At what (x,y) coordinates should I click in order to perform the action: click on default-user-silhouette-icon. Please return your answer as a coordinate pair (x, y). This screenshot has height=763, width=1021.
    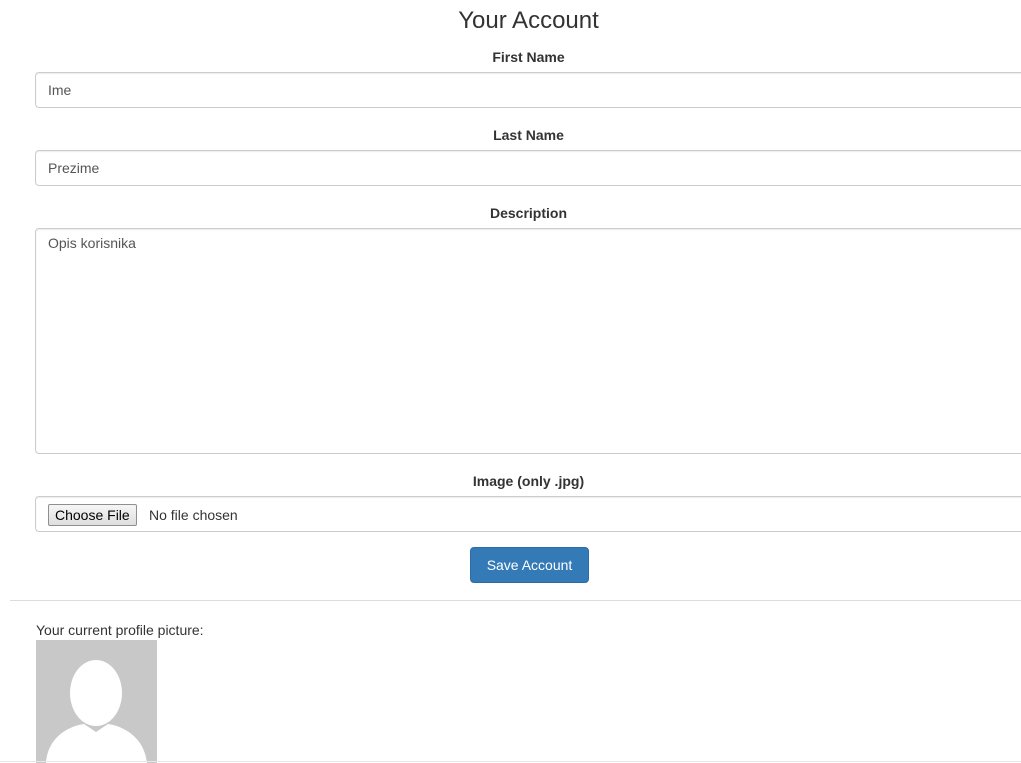
    Looking at the image, I should click on (96, 701).